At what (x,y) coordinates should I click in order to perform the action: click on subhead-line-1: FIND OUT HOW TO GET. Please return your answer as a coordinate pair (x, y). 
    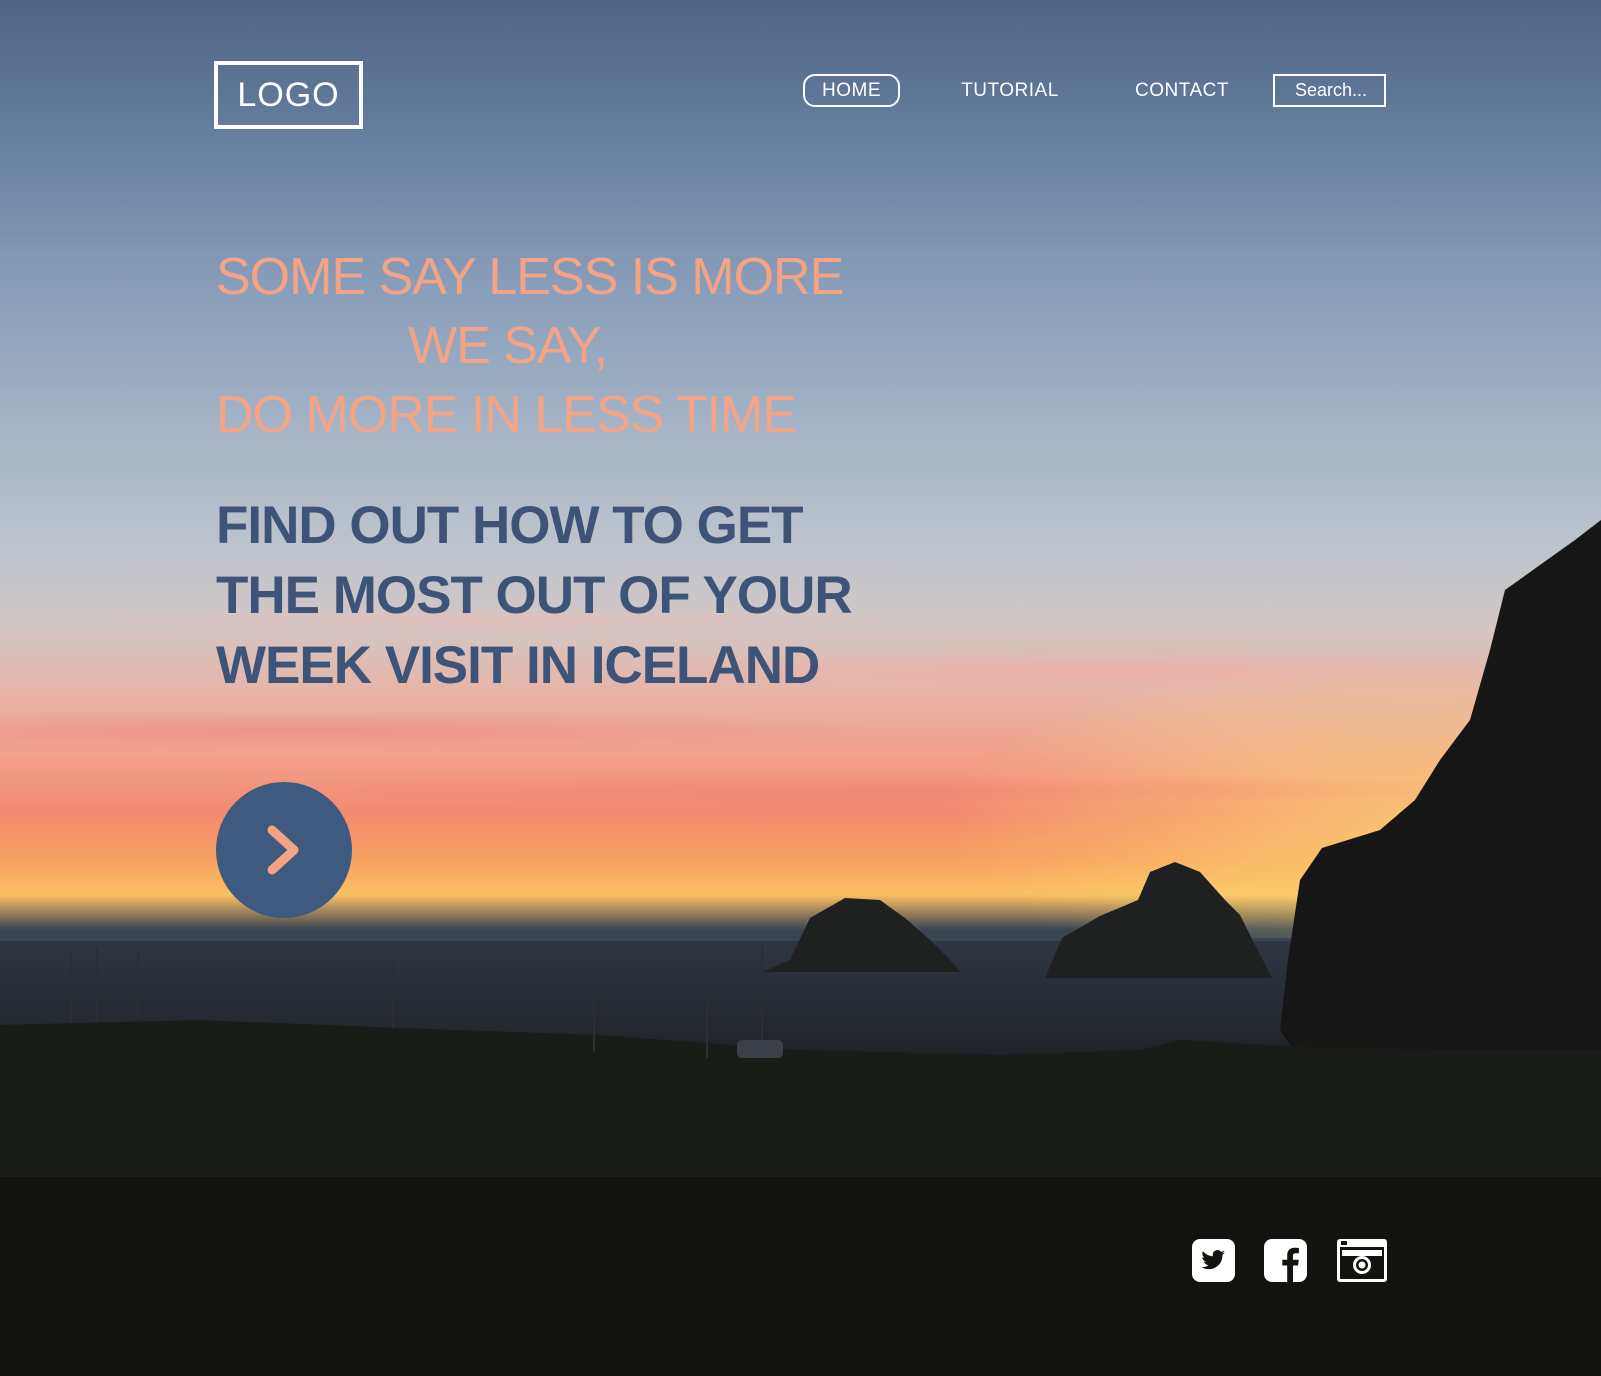
    Looking at the image, I should click on (510, 525).